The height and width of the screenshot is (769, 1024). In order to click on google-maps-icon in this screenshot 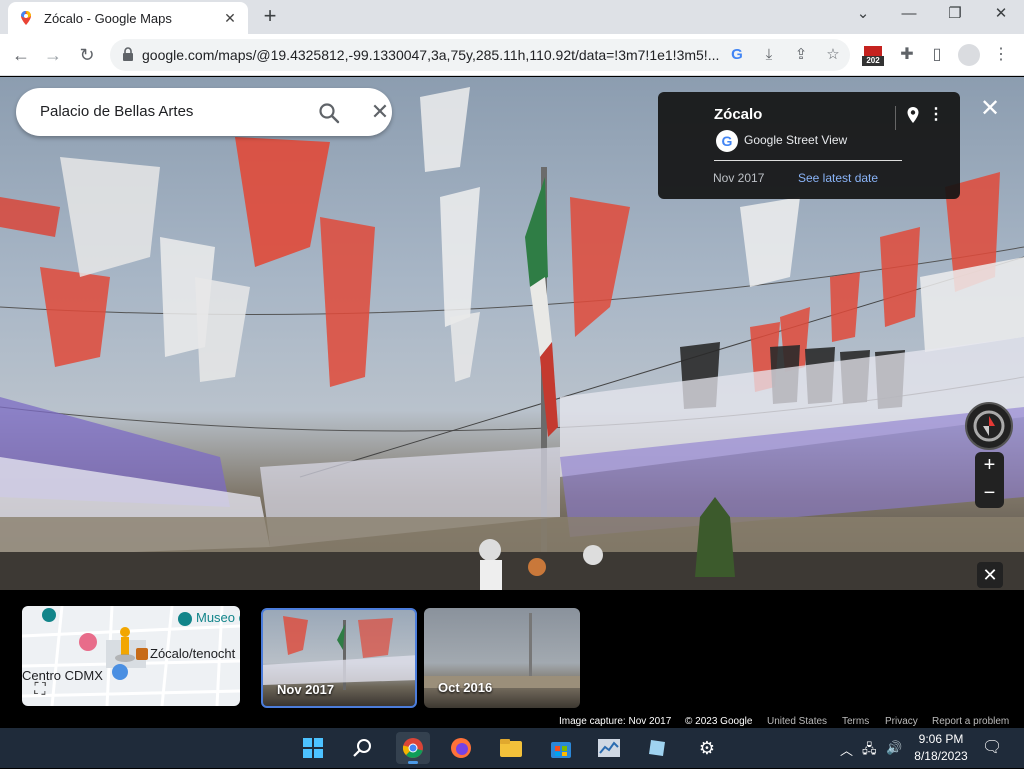, I will do `click(26, 18)`.